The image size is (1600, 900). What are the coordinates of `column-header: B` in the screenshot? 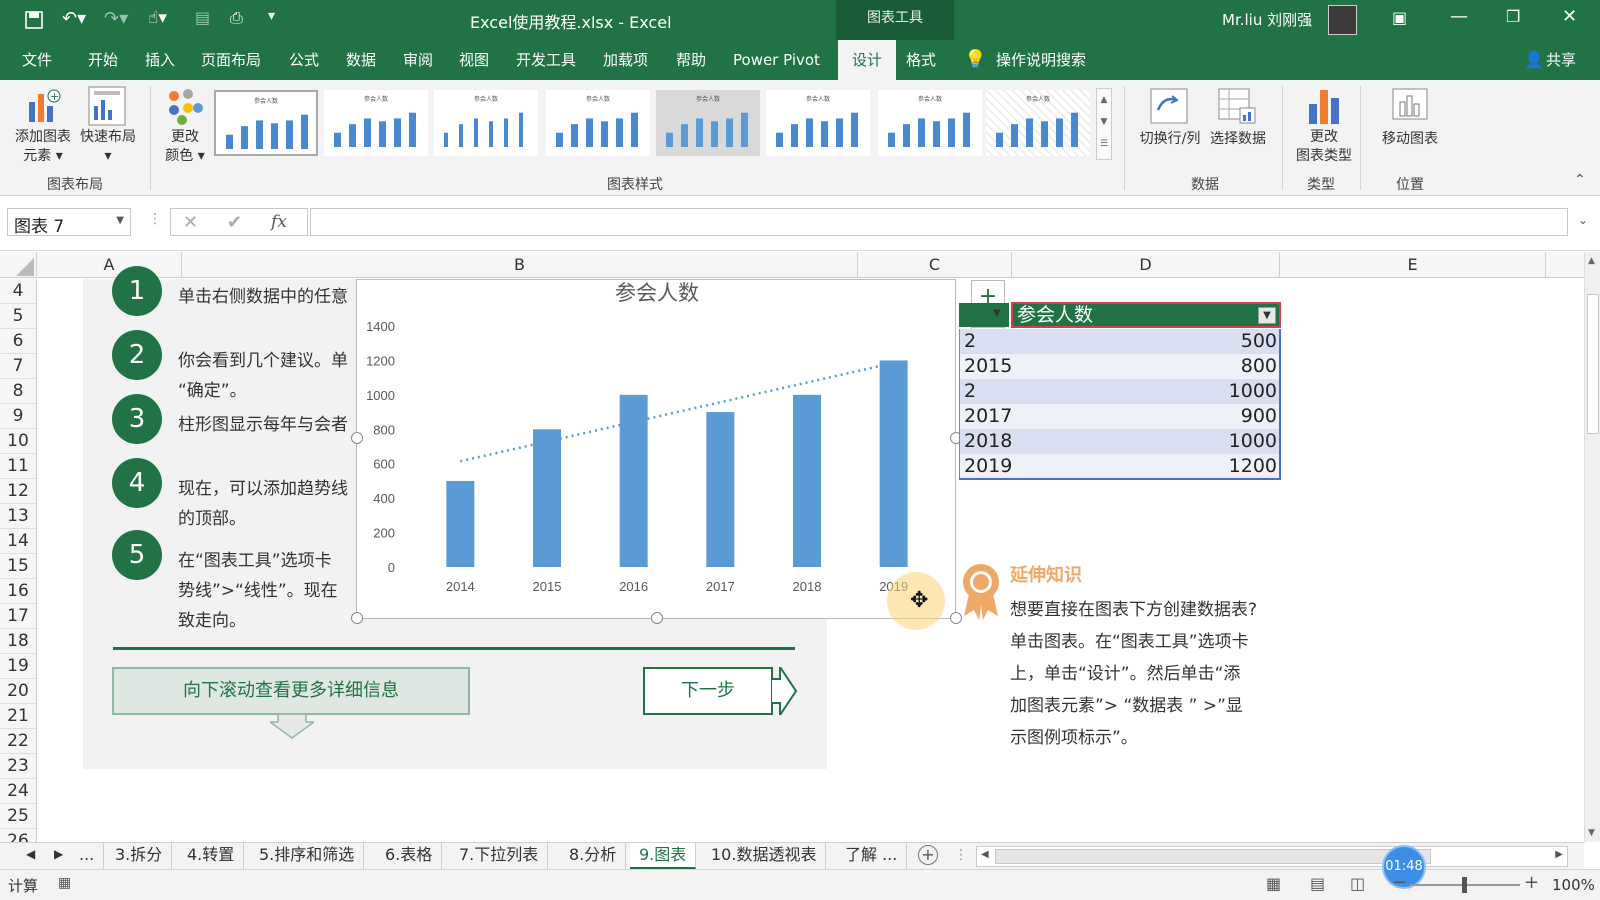 It's located at (520, 265).